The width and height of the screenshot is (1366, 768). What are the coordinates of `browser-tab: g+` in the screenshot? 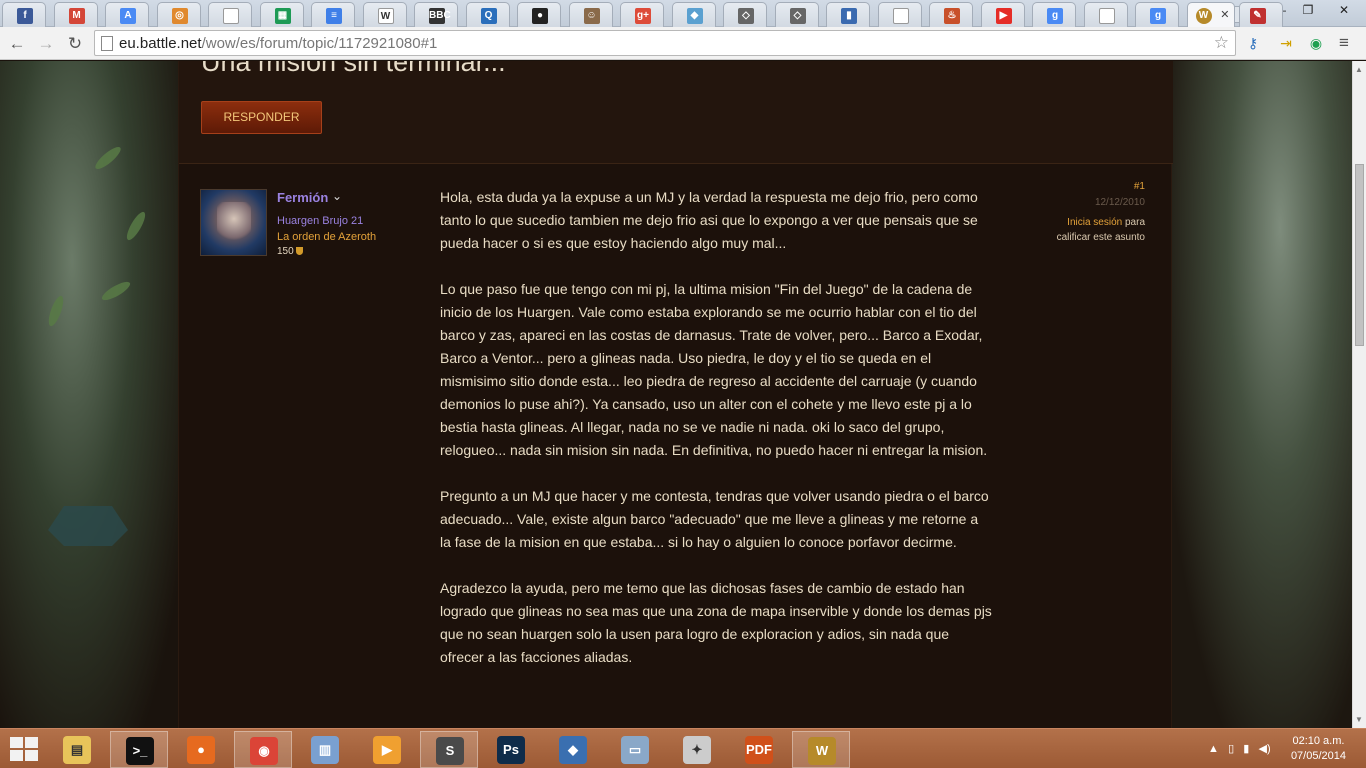 It's located at (642, 14).